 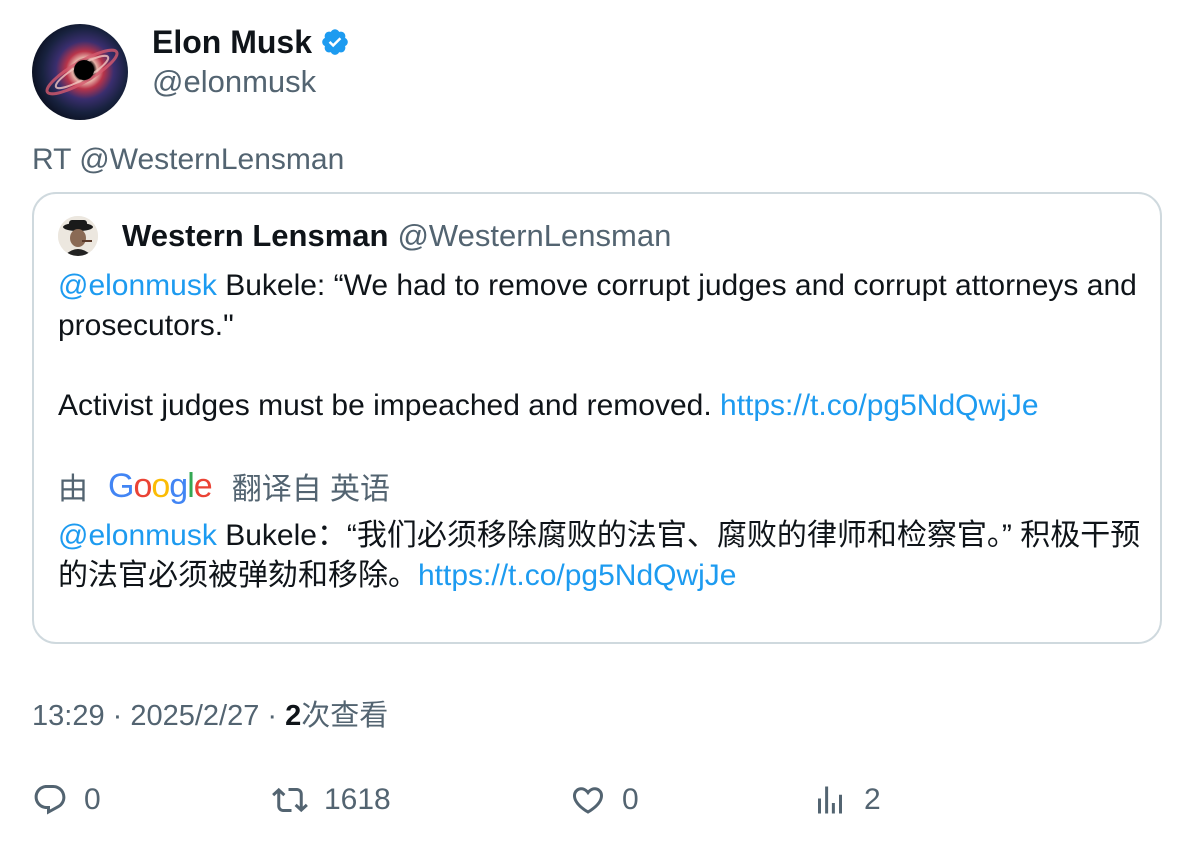 What do you see at coordinates (92, 799) in the screenshot?
I see `reply-count: 0` at bounding box center [92, 799].